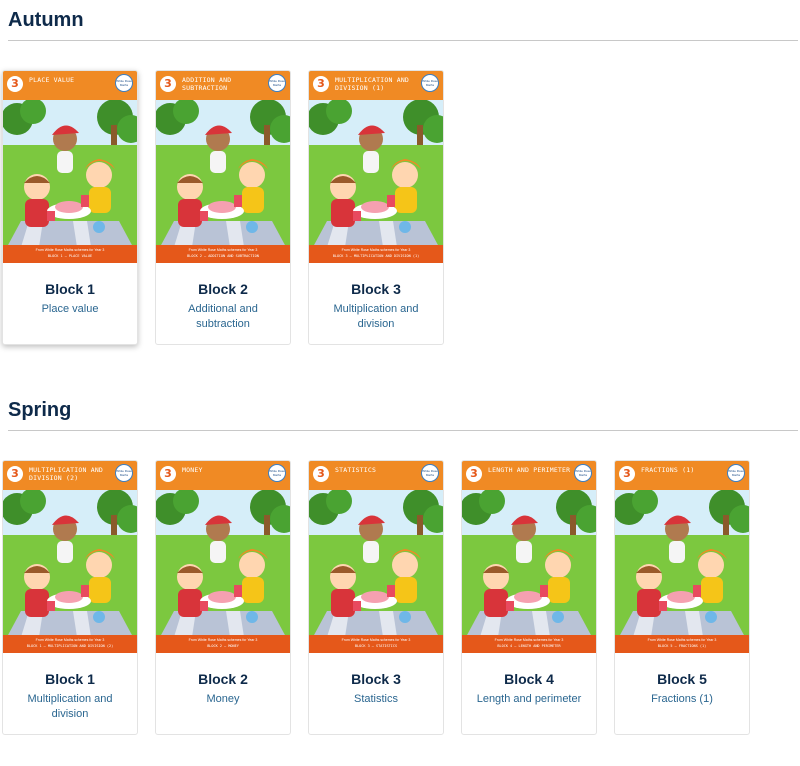 This screenshot has width=800, height=766. I want to click on cover-footer-line2: BLOCK 2 – ADDITION AND SUBTRACTION, so click(223, 256).